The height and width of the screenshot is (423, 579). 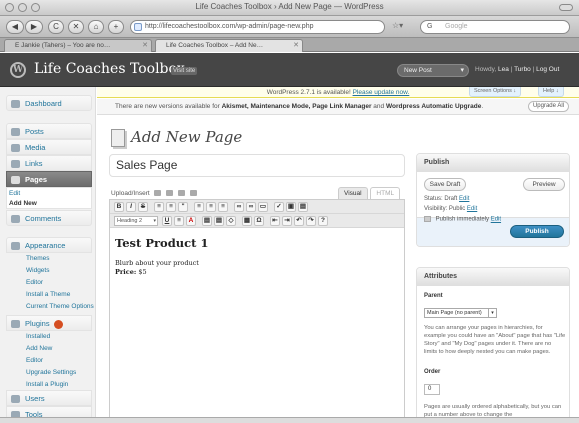 I want to click on indent-icon: ⇥, so click(x=287, y=221).